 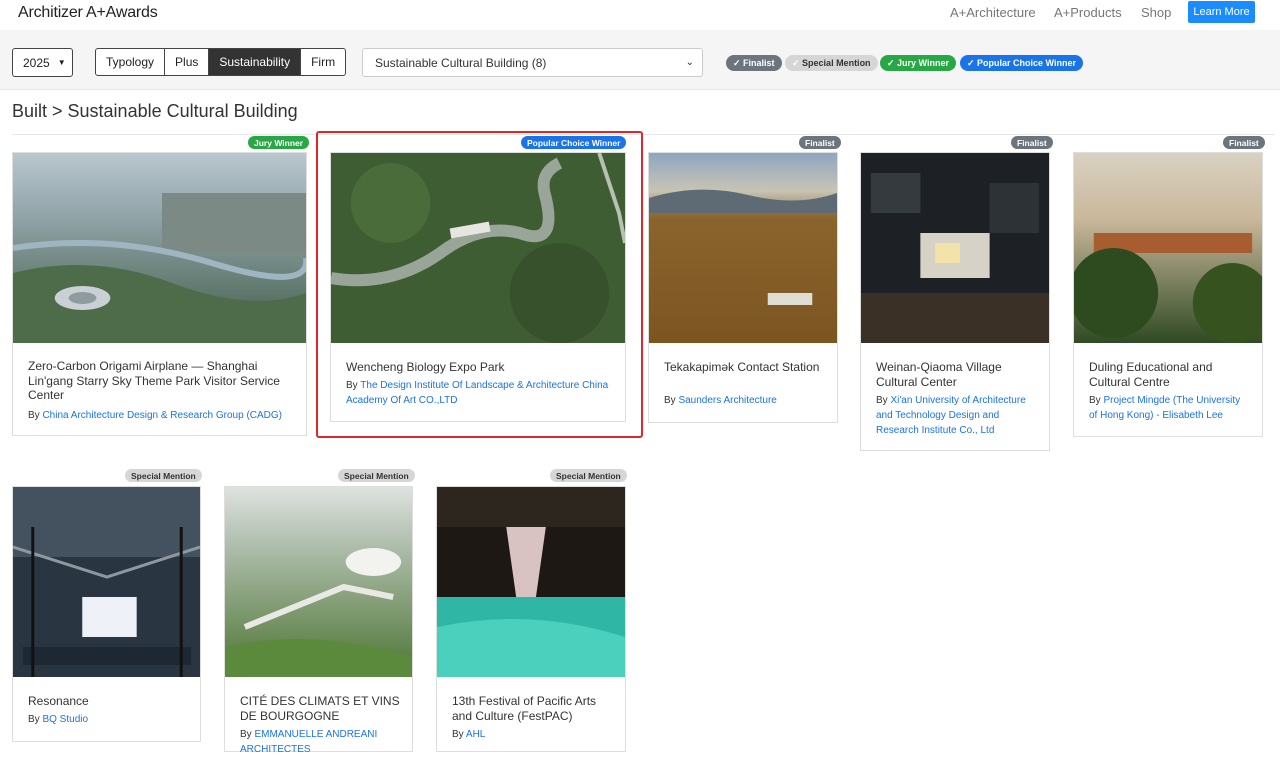 I want to click on segment-sustainability: Sustainability, so click(x=255, y=62).